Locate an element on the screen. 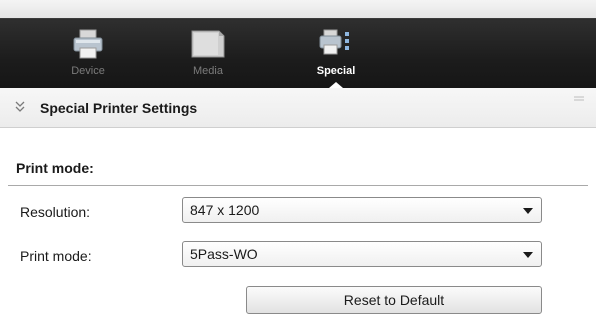 Image resolution: width=596 pixels, height=332 pixels. window-top-strip is located at coordinates (298, 9).